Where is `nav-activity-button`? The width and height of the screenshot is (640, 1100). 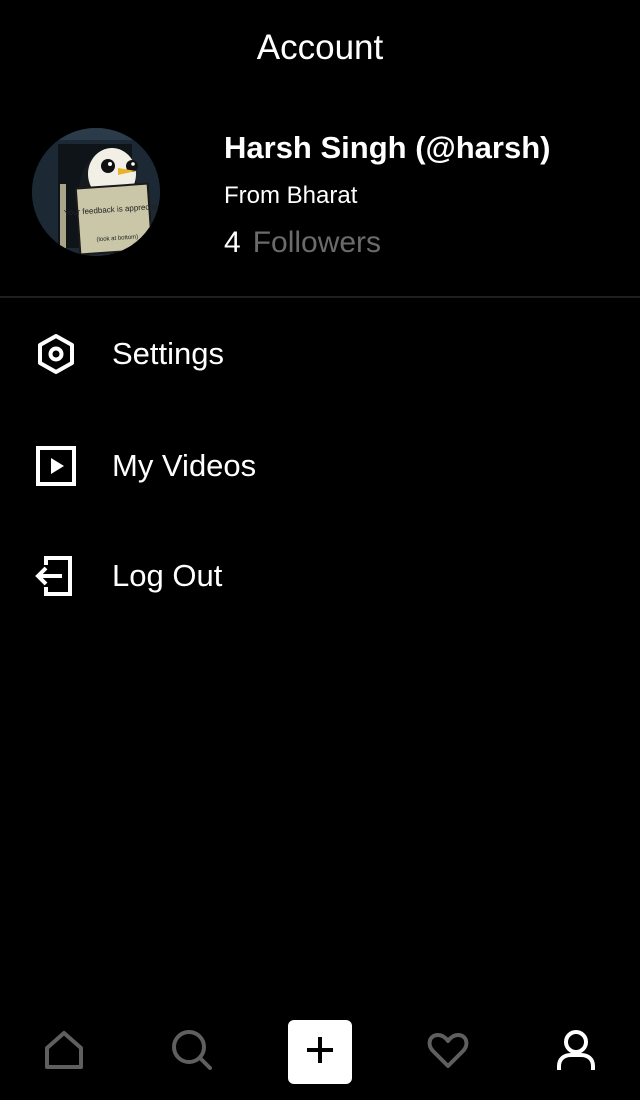
nav-activity-button is located at coordinates (448, 1052).